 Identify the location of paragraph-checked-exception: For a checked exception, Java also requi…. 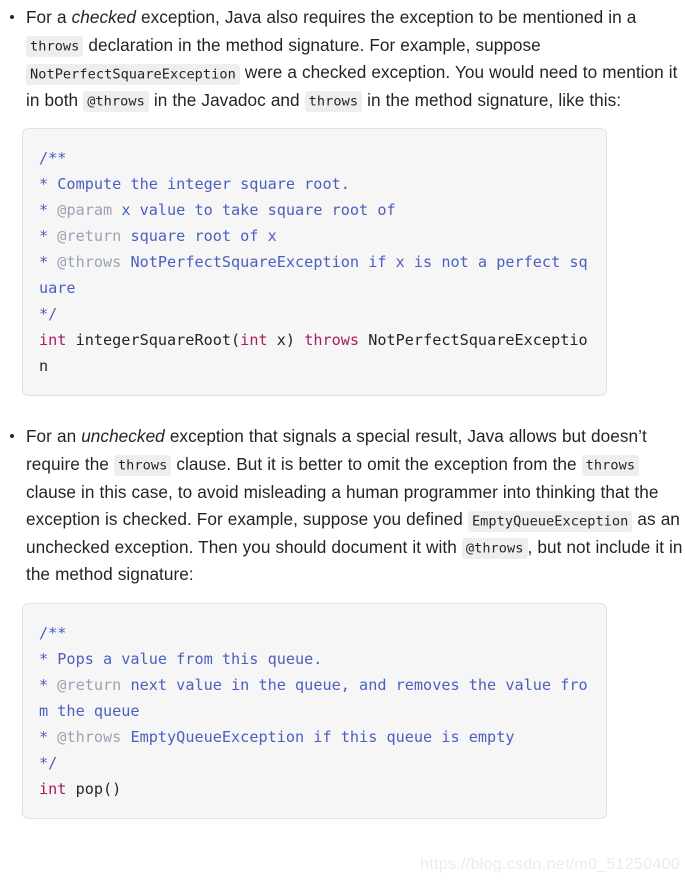
(355, 59).